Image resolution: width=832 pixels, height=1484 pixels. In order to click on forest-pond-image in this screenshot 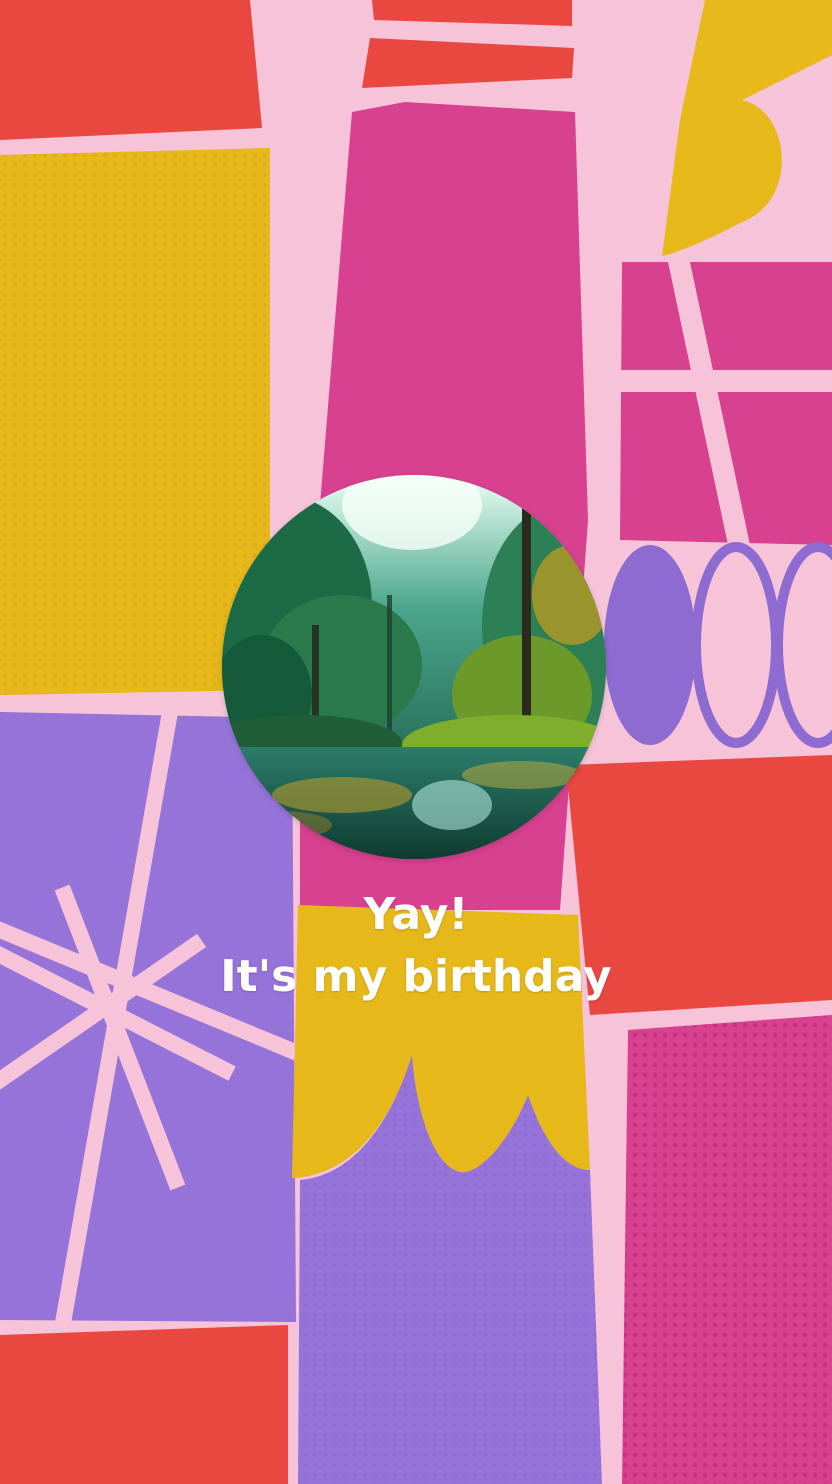, I will do `click(414, 667)`.